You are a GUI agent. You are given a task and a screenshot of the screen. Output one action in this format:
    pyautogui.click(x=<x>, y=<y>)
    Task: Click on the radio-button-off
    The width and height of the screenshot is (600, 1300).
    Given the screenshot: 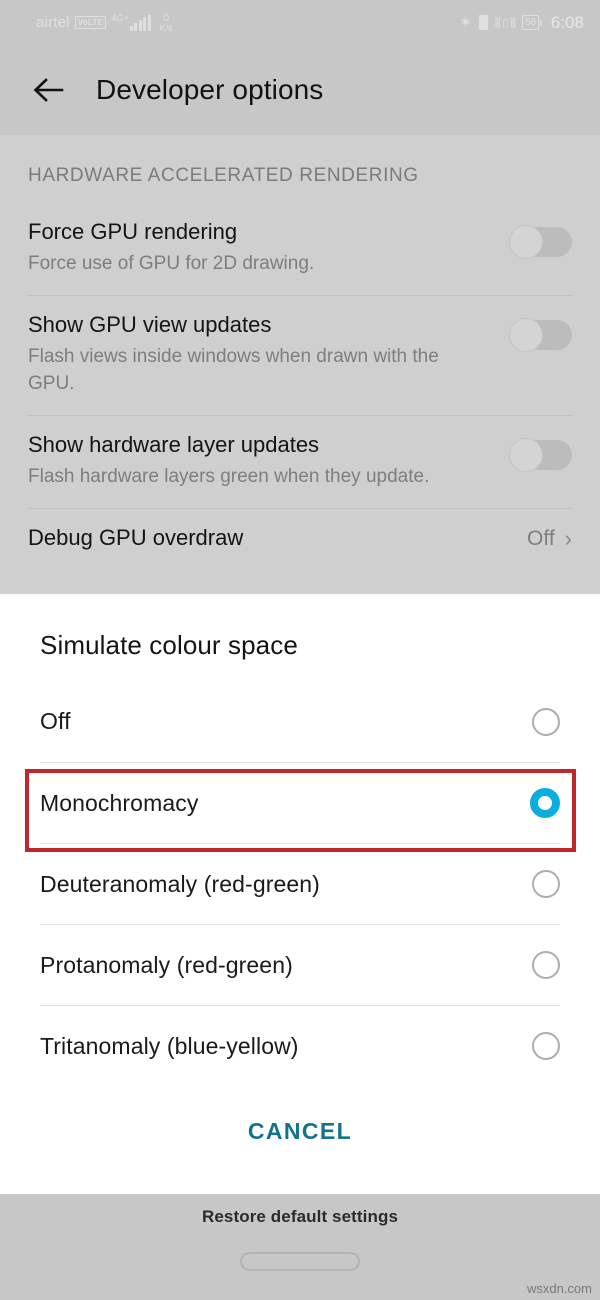 What is the action you would take?
    pyautogui.click(x=546, y=721)
    